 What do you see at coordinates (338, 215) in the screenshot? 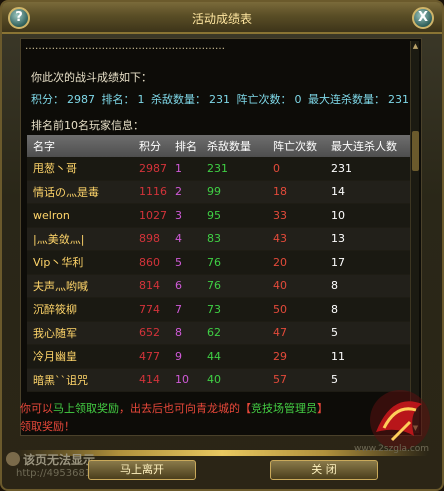
I see `player-streak: 10` at bounding box center [338, 215].